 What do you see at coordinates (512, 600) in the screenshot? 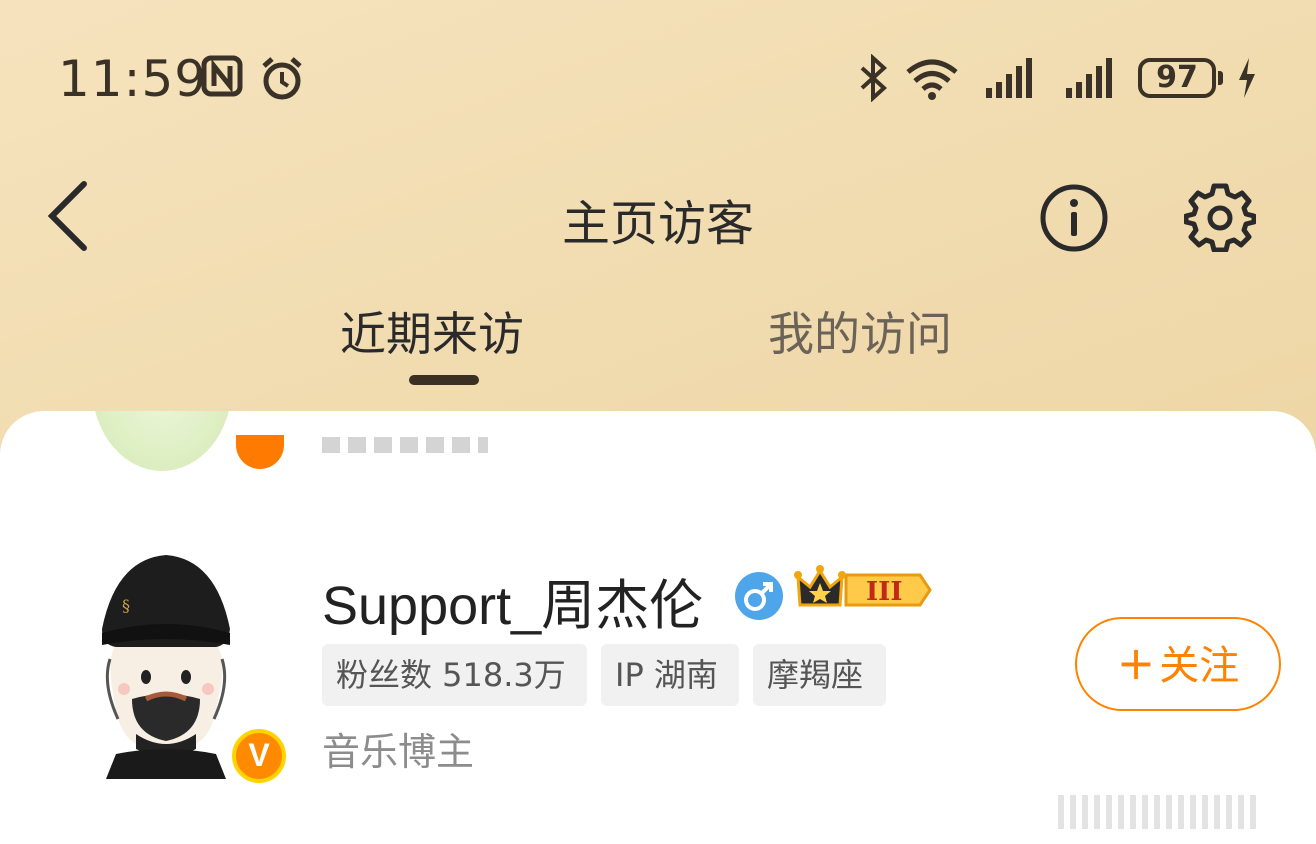
I see `username: Support_周杰伦` at bounding box center [512, 600].